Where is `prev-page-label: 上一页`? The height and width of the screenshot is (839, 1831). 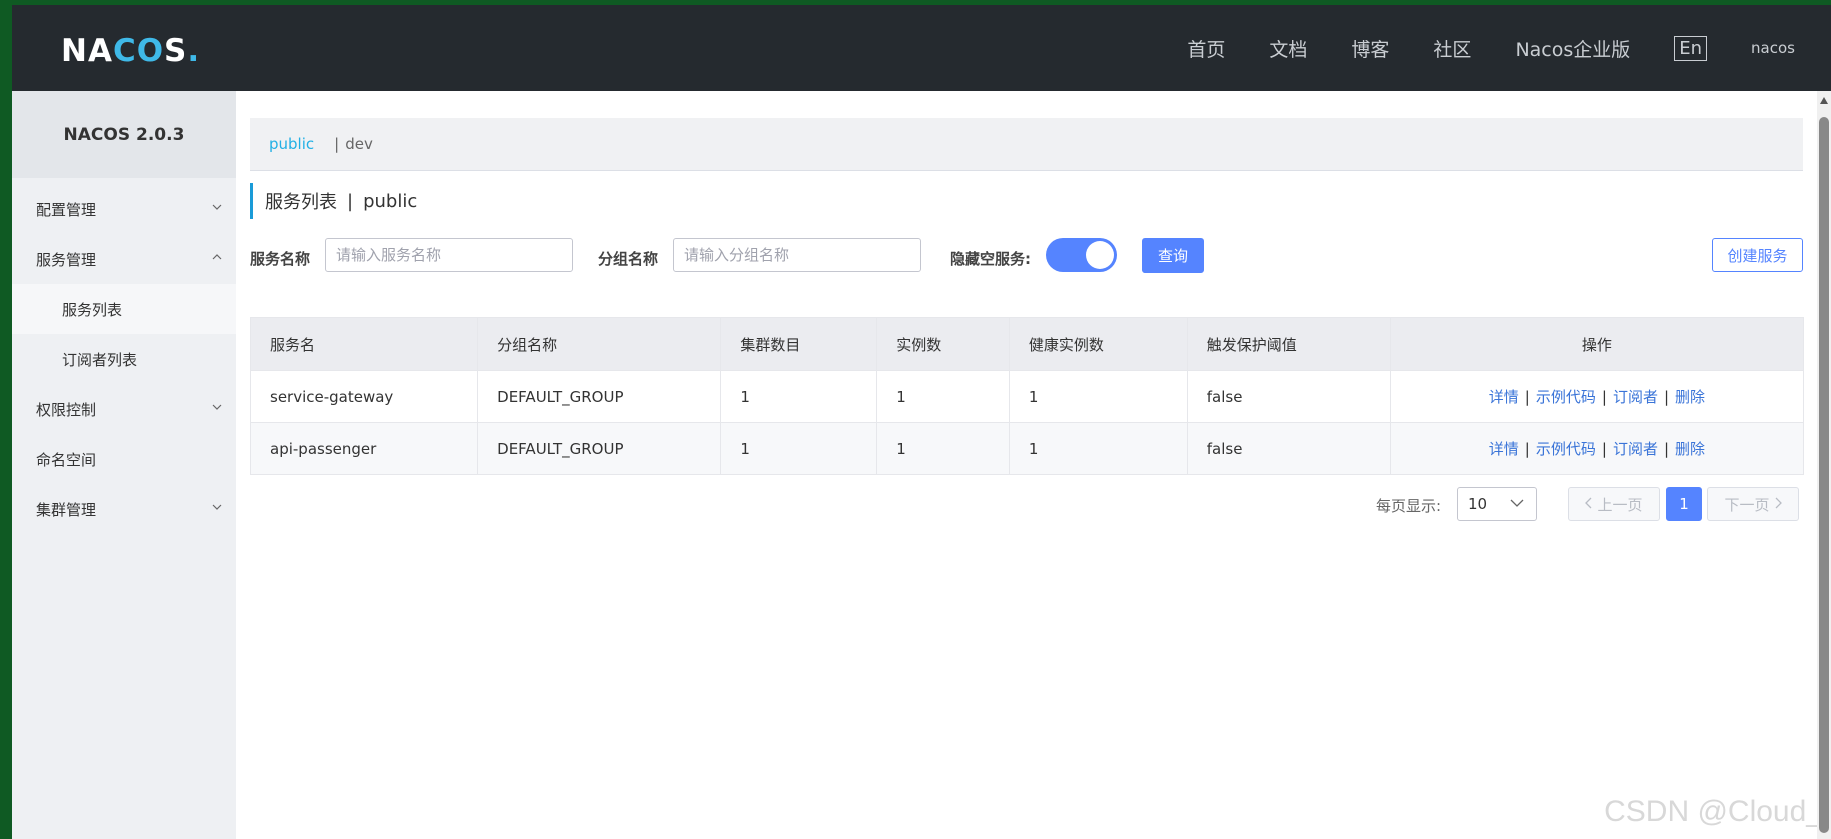 prev-page-label: 上一页 is located at coordinates (1620, 504).